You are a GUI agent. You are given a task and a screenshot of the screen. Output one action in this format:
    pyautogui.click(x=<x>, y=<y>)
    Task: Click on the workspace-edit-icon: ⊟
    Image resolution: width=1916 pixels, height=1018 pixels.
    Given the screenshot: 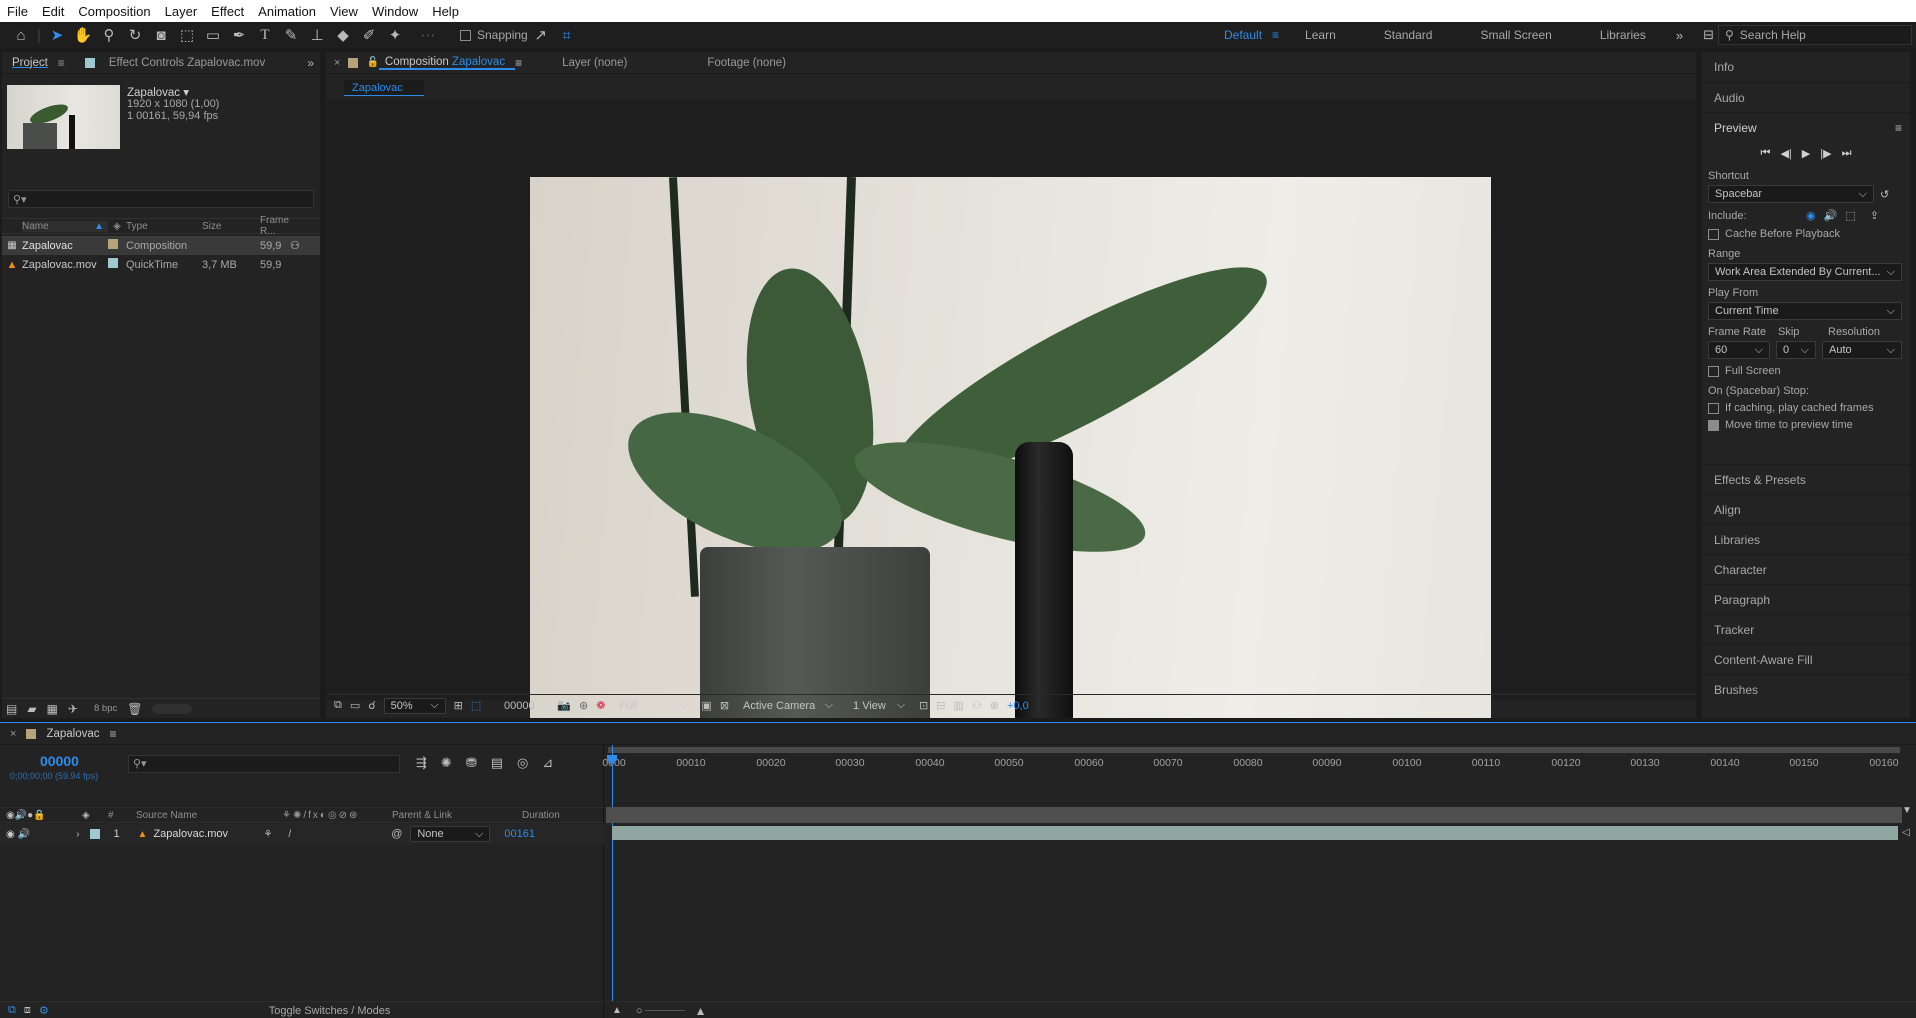 What is the action you would take?
    pyautogui.click(x=1708, y=35)
    